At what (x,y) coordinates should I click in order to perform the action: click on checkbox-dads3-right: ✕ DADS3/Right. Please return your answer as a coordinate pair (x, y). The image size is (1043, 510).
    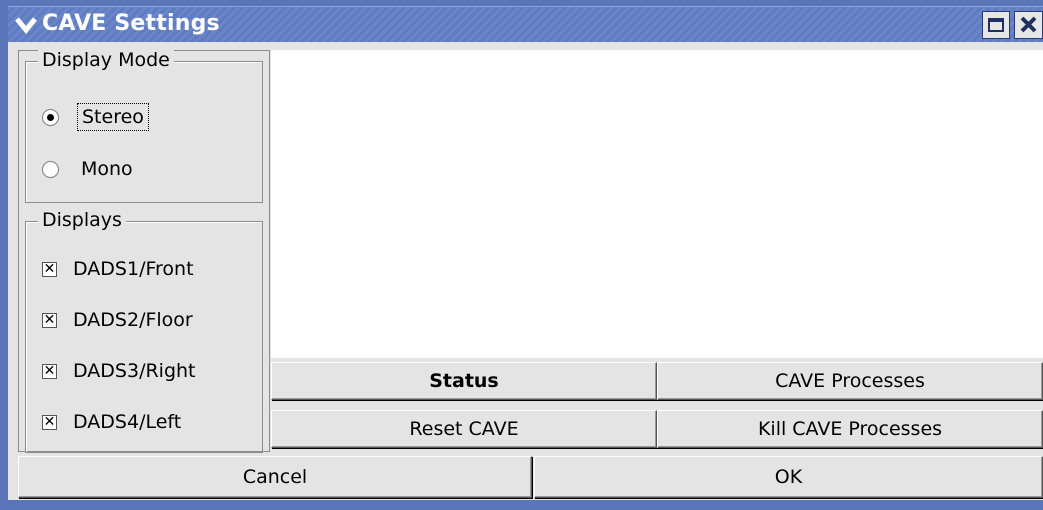
    Looking at the image, I should click on (119, 371).